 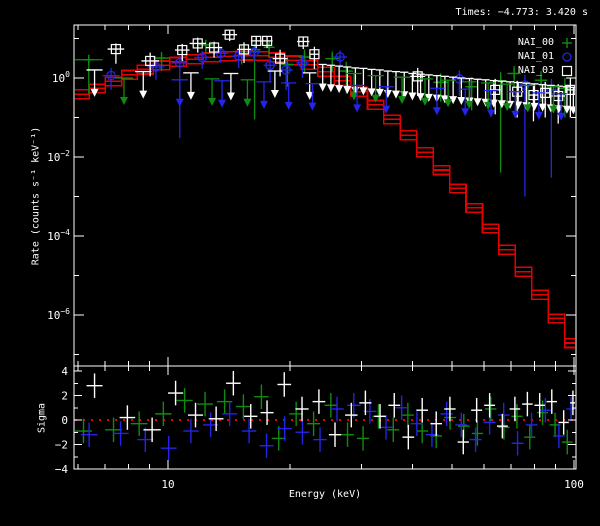 I want to click on y-axis-label-rate: Rate (counts s⁻¹ keV⁻¹), so click(x=36, y=196).